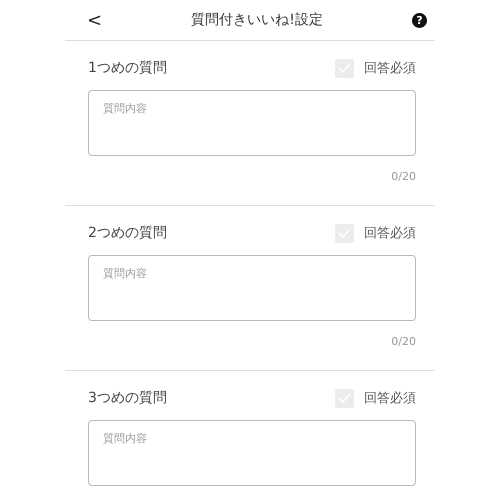 The width and height of the screenshot is (500, 500). What do you see at coordinates (257, 20) in the screenshot?
I see `page-title: 質問付きいいね!設定` at bounding box center [257, 20].